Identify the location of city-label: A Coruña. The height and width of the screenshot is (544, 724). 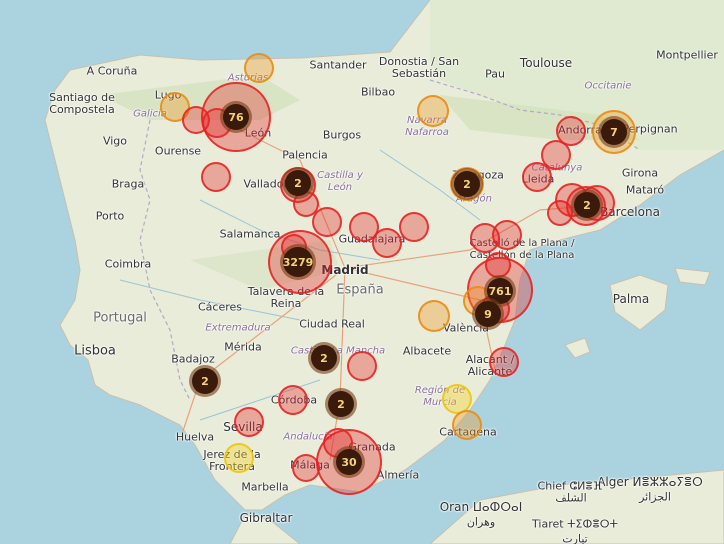
(112, 71).